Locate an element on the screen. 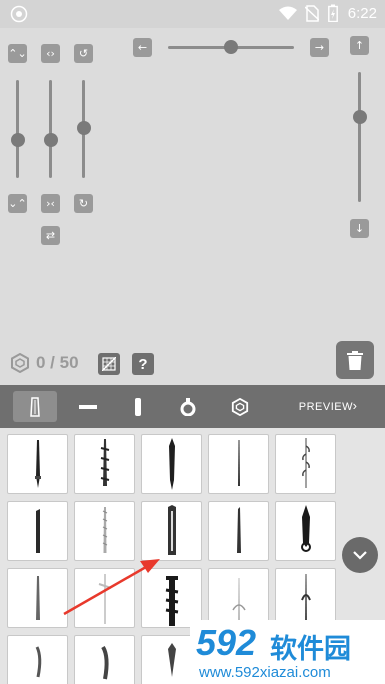  texture-toggle-button is located at coordinates (109, 364).